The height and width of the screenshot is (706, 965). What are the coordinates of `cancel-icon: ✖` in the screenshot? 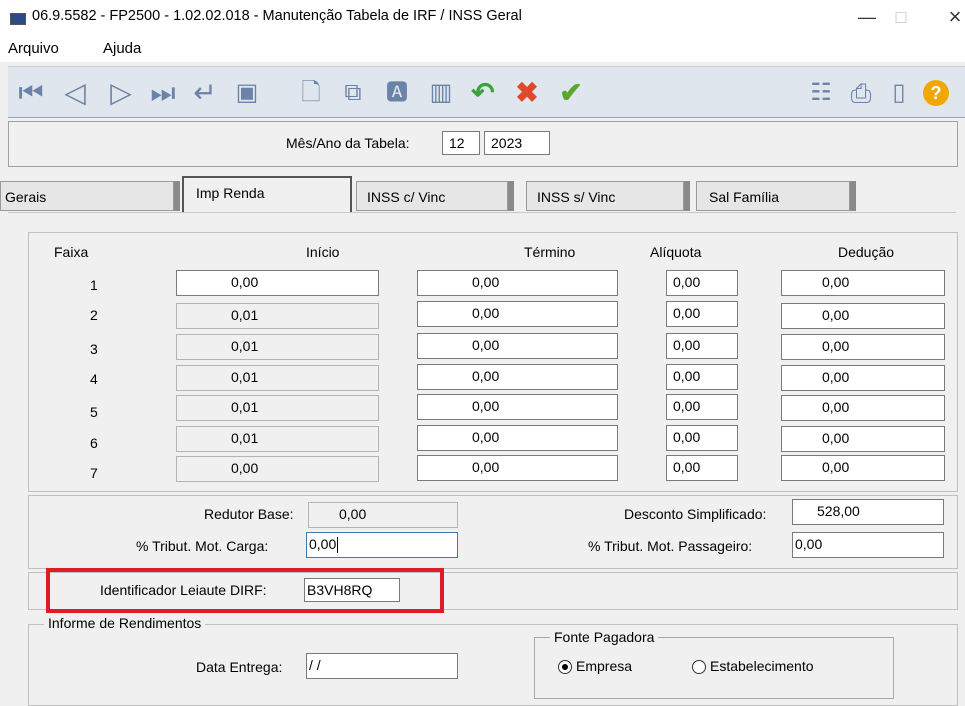 It's located at (527, 93).